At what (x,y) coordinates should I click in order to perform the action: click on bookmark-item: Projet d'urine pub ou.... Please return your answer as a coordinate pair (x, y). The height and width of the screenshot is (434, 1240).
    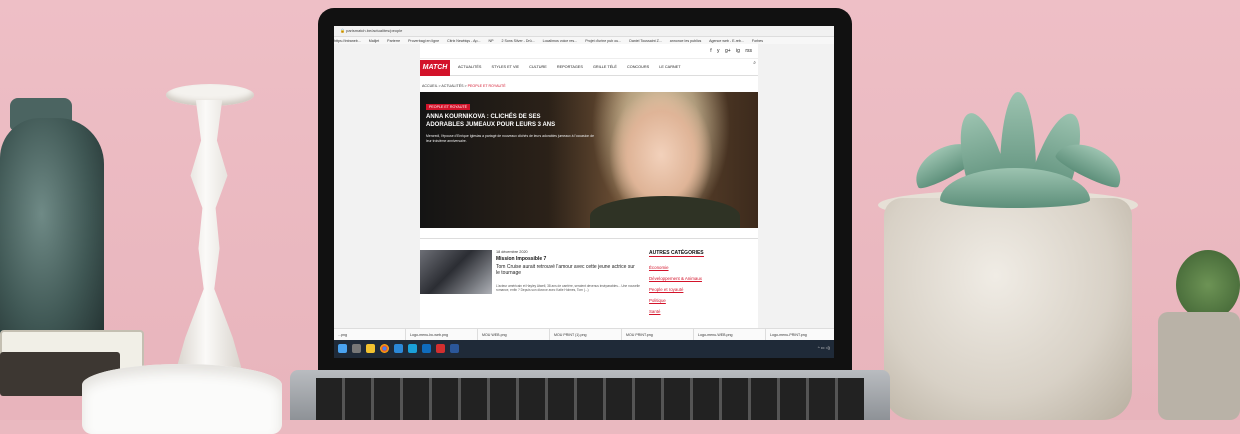
    Looking at the image, I should click on (603, 41).